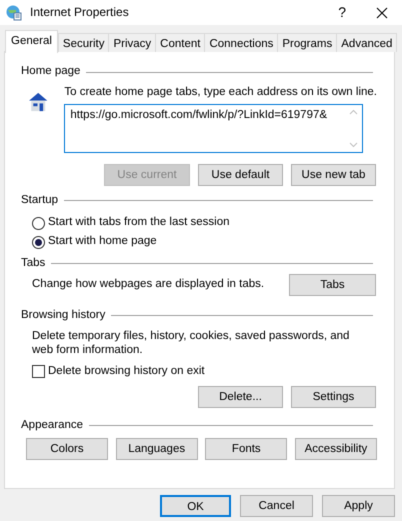 The image size is (402, 521). I want to click on group-label: Startup, so click(39, 201).